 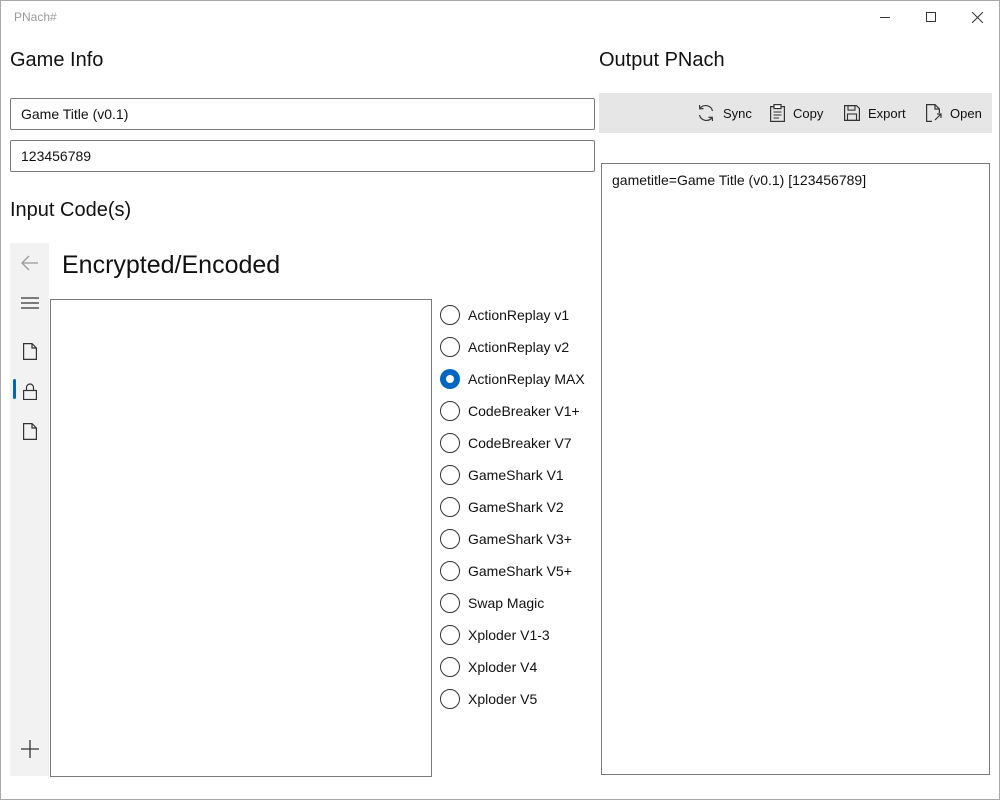 I want to click on radio-label: ActionReplay v2, so click(x=519, y=347).